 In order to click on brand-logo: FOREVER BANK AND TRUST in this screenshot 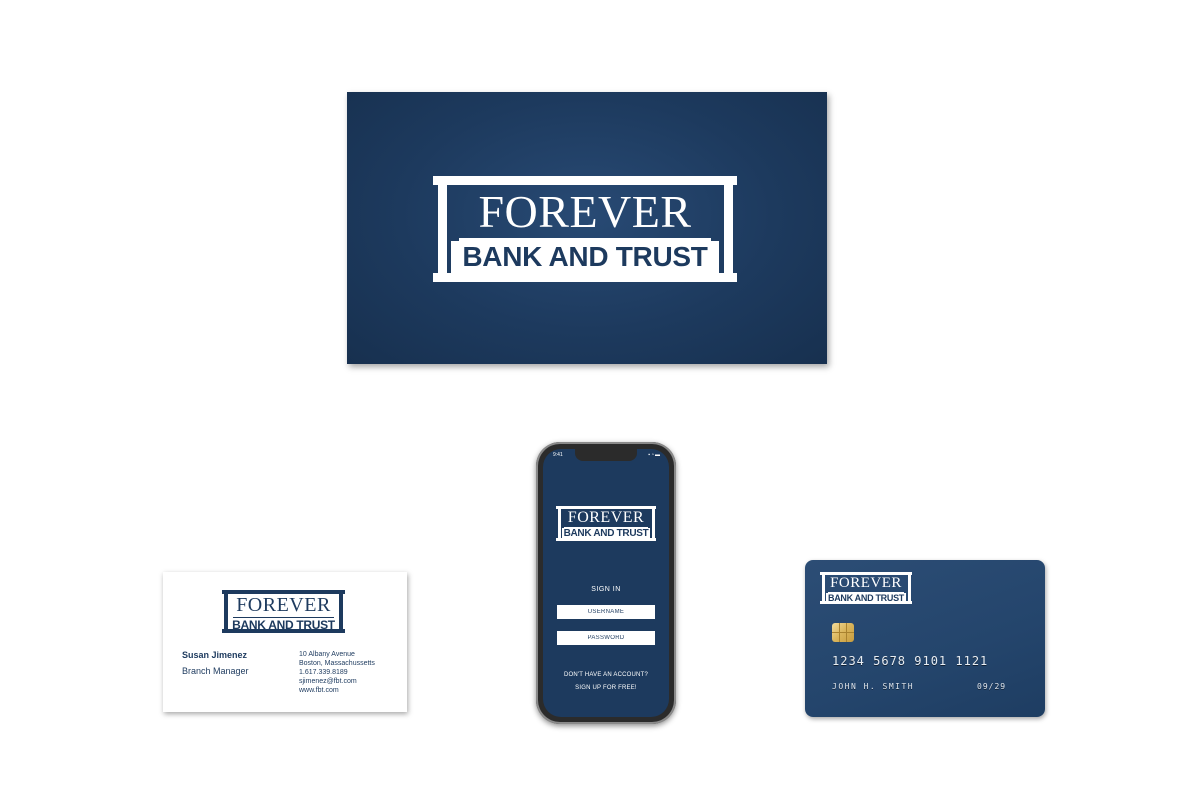, I will do `click(585, 229)`.